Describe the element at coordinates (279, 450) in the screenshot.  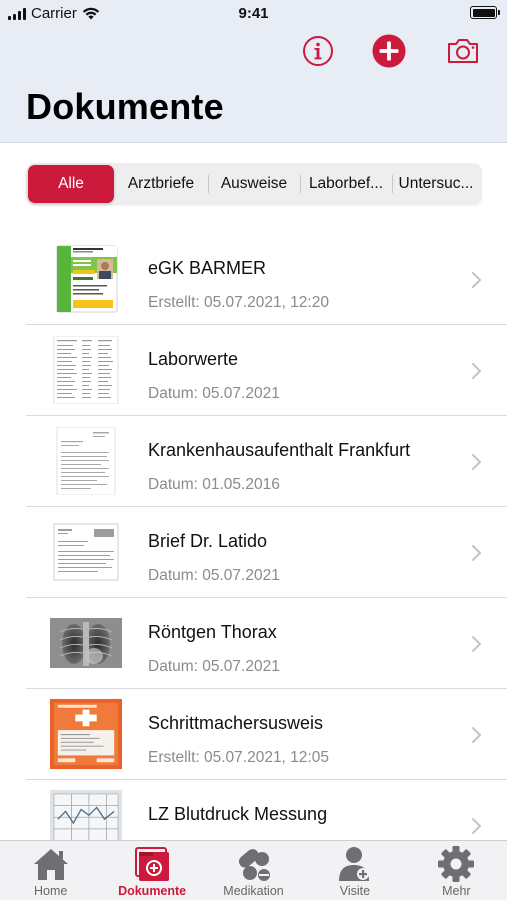
I see `document-title: Krankenhausaufenthalt Frankfurt` at that location.